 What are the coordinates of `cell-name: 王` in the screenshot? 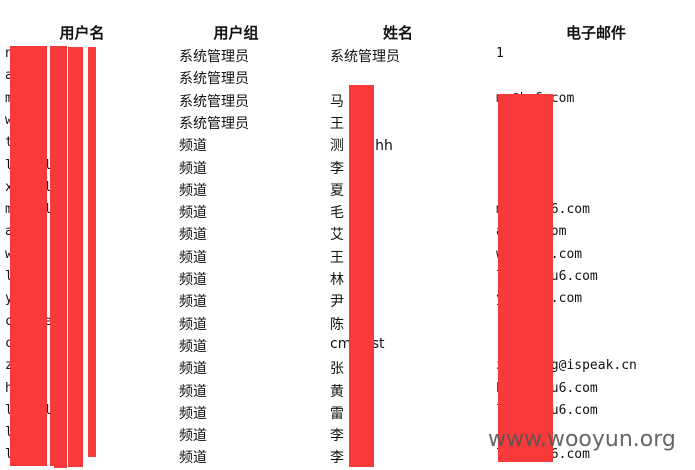 It's located at (337, 257).